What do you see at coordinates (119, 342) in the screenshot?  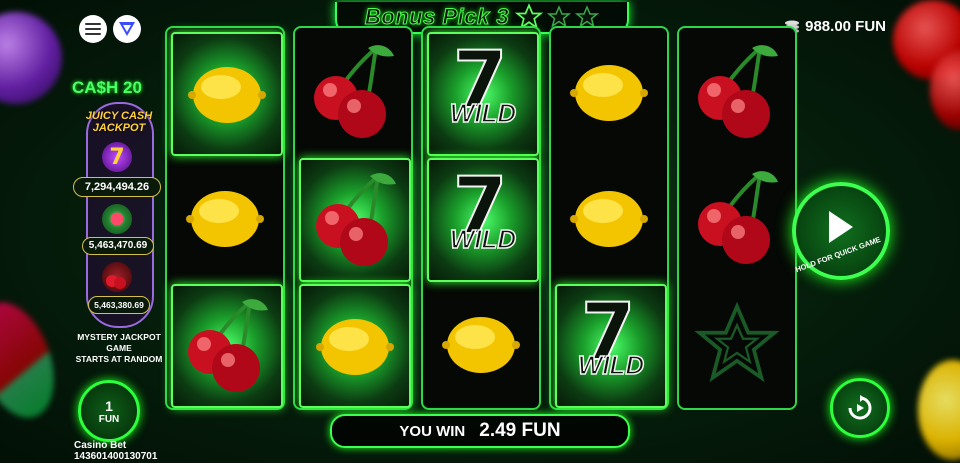 I see `mystery-line1: MYSTERY JACKPOT GAME` at bounding box center [119, 342].